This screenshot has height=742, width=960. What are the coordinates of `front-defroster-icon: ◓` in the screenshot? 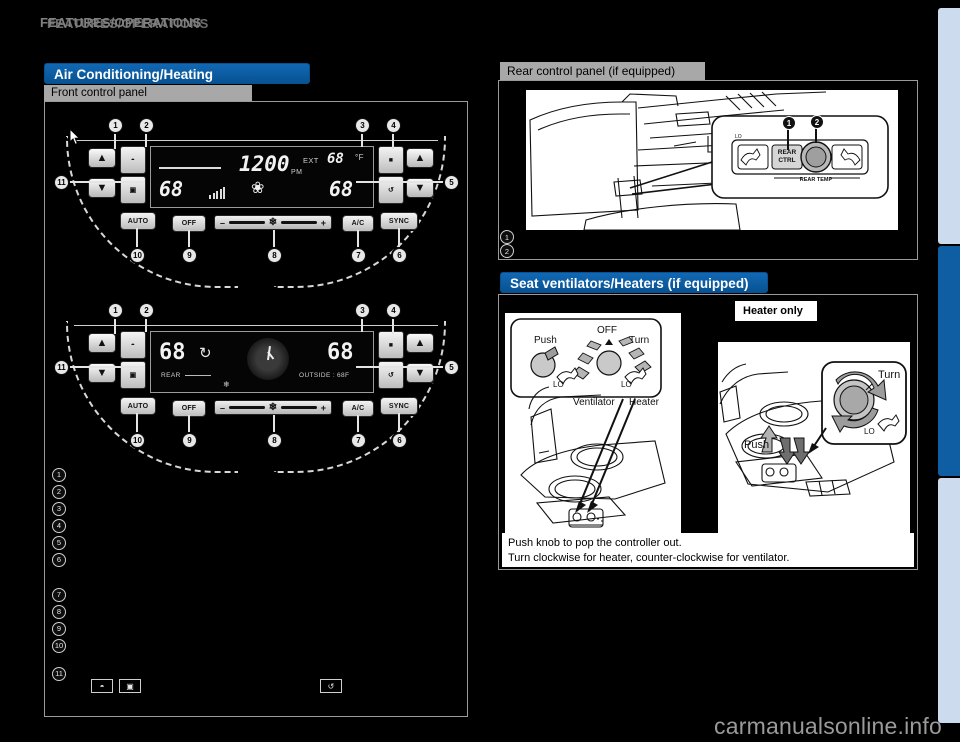 It's located at (133, 345).